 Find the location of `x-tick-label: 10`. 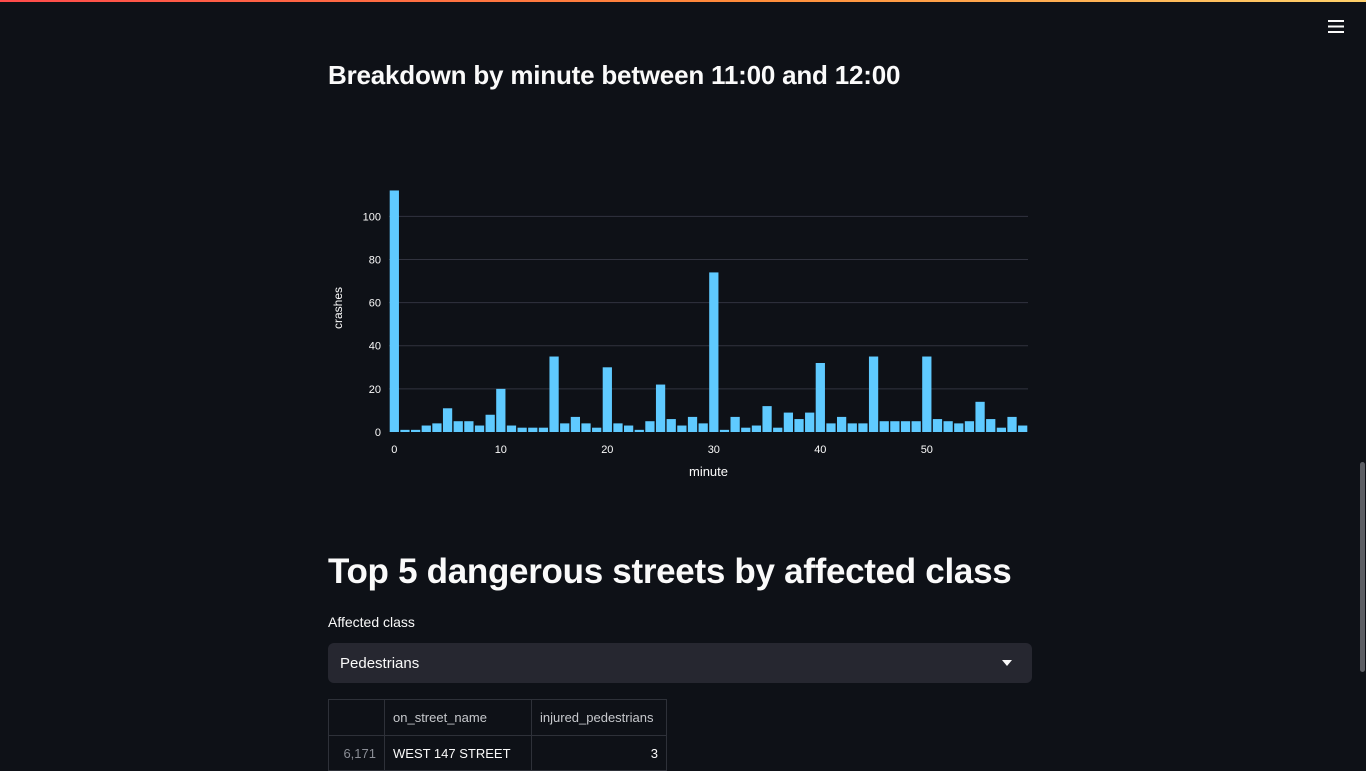

x-tick-label: 10 is located at coordinates (501, 450).